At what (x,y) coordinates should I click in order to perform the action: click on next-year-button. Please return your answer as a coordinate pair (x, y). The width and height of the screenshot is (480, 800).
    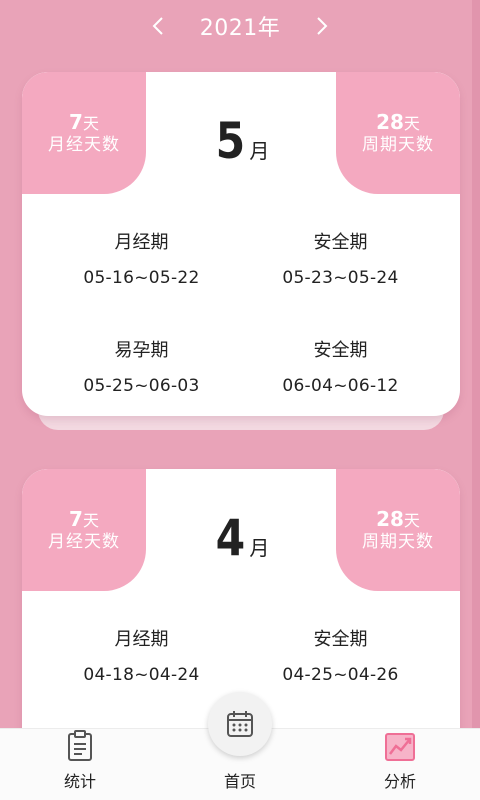
    Looking at the image, I should click on (322, 26).